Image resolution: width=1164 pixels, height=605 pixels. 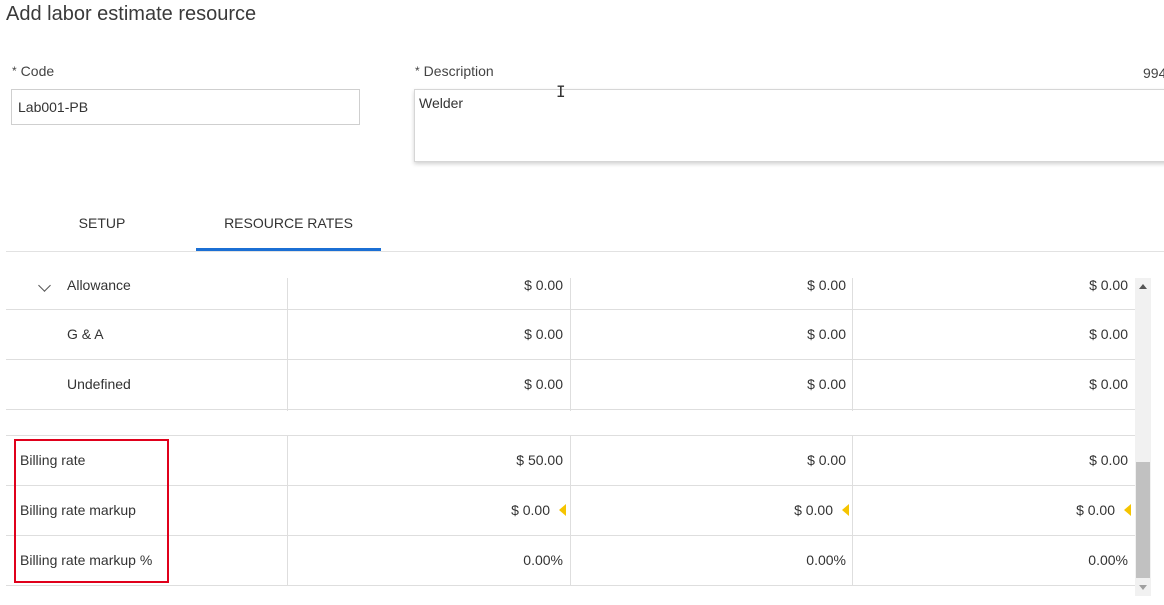 I want to click on description-label: * Description, so click(x=454, y=71).